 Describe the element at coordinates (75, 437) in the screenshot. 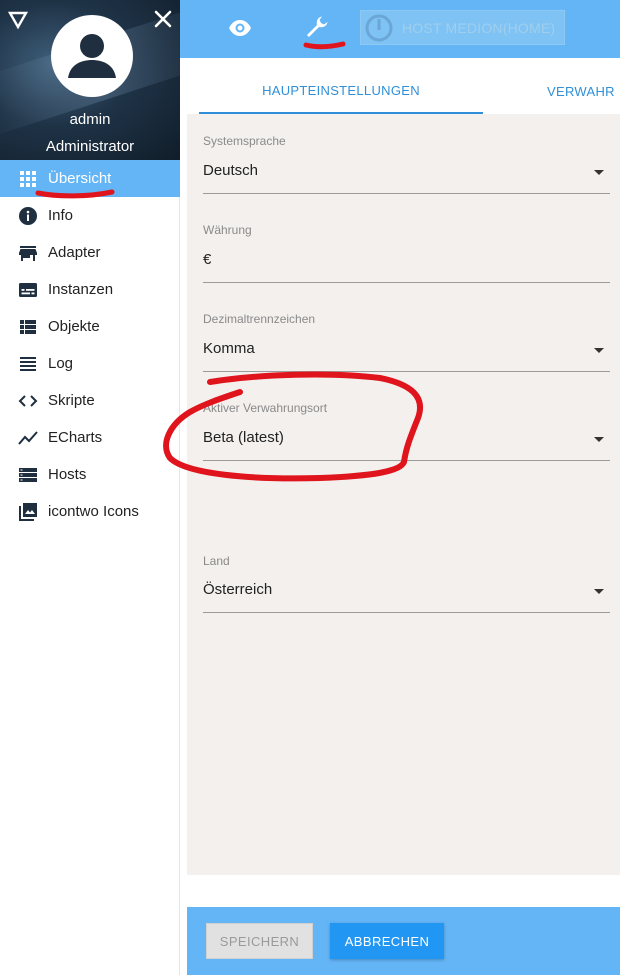

I see `sidebar-item-label: ECharts` at that location.